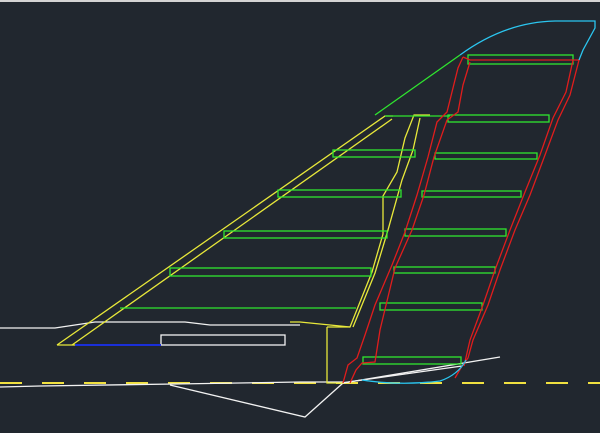  What do you see at coordinates (334, 355) in the screenshot?
I see `spar-web` at bounding box center [334, 355].